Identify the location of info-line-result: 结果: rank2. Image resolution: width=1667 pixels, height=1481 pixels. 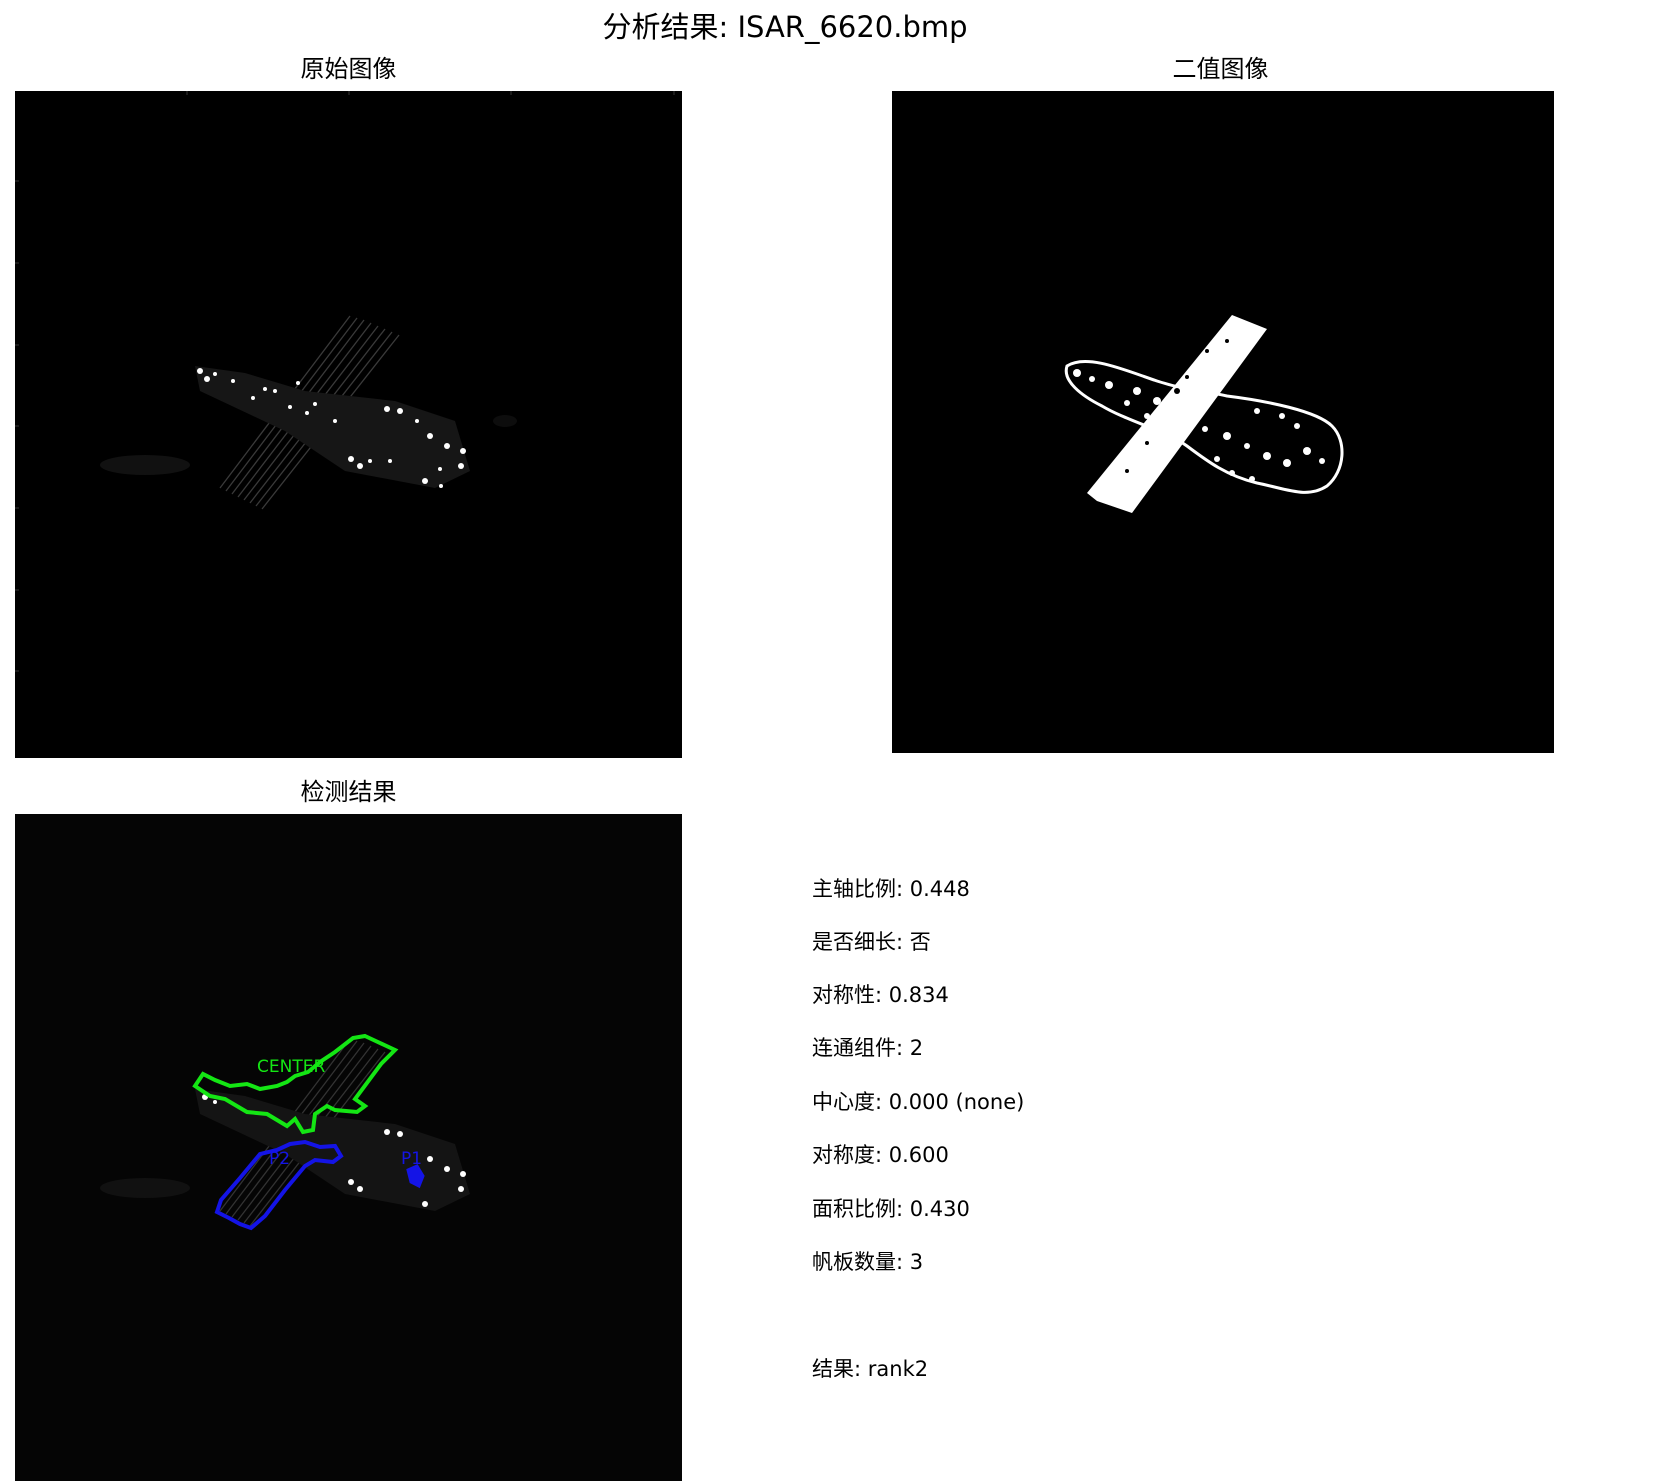
(870, 1369).